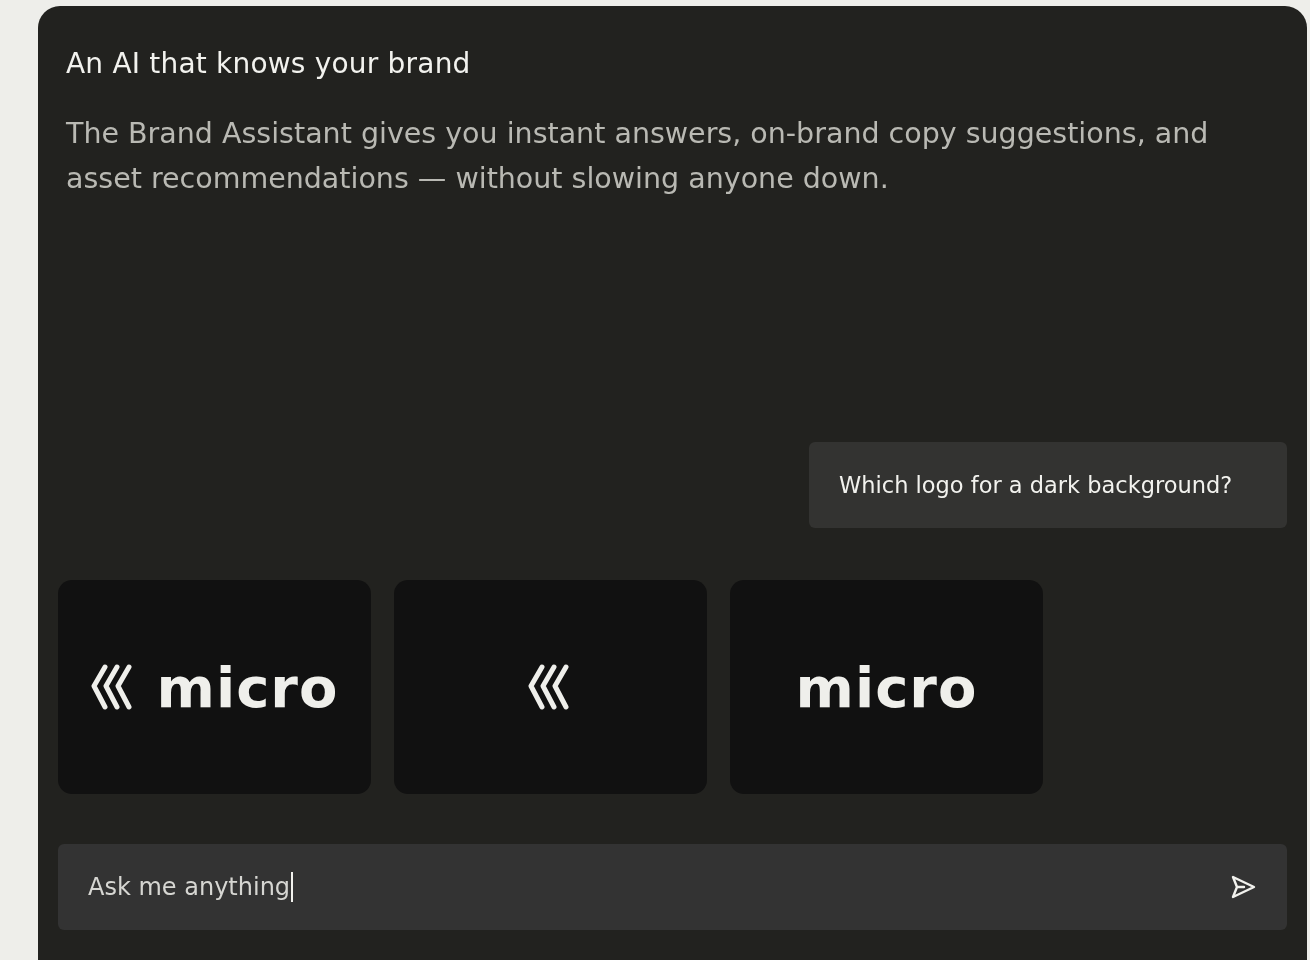 Image resolution: width=1310 pixels, height=960 pixels. Describe the element at coordinates (292, 887) in the screenshot. I see `text-cursor` at that location.